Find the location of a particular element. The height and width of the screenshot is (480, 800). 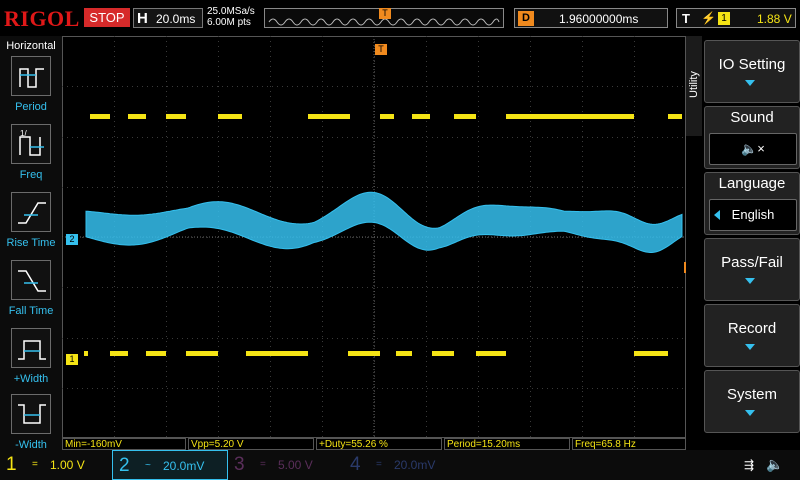

measure-neg-width: -Width is located at coordinates (31, 426).